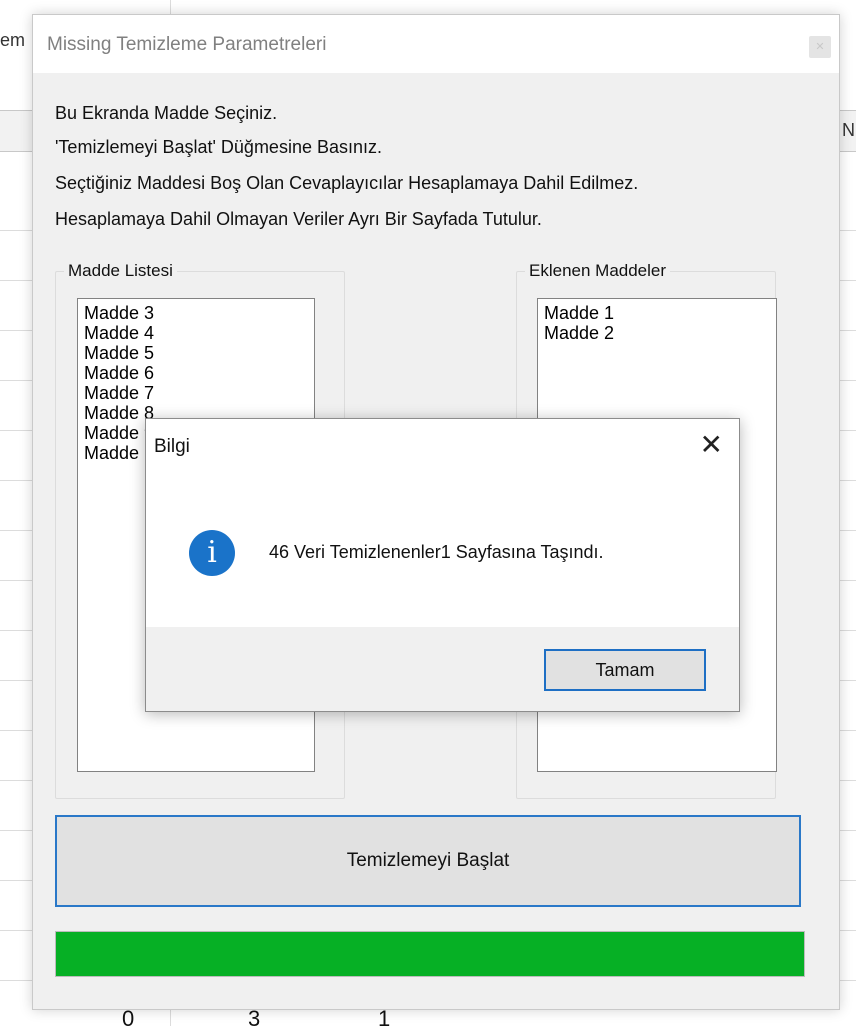 This screenshot has width=856, height=1032. Describe the element at coordinates (196, 353) in the screenshot. I see `list-item: Madde 5` at that location.